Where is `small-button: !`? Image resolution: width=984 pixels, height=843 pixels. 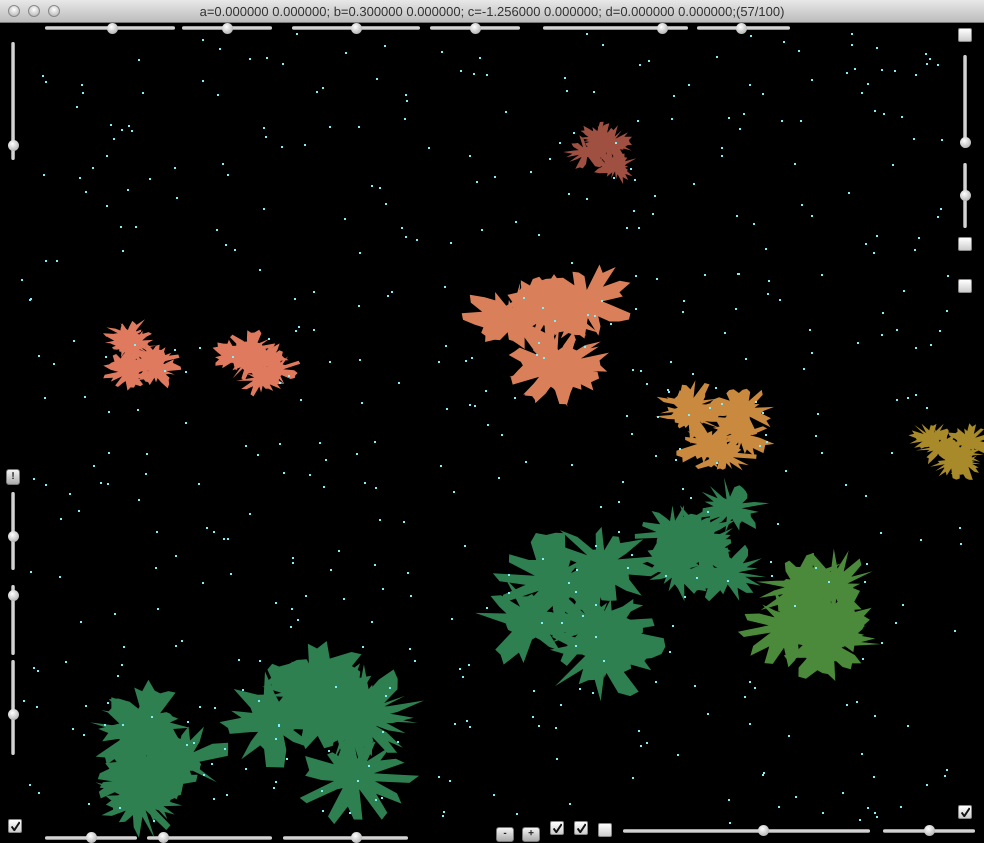 small-button: ! is located at coordinates (13, 477).